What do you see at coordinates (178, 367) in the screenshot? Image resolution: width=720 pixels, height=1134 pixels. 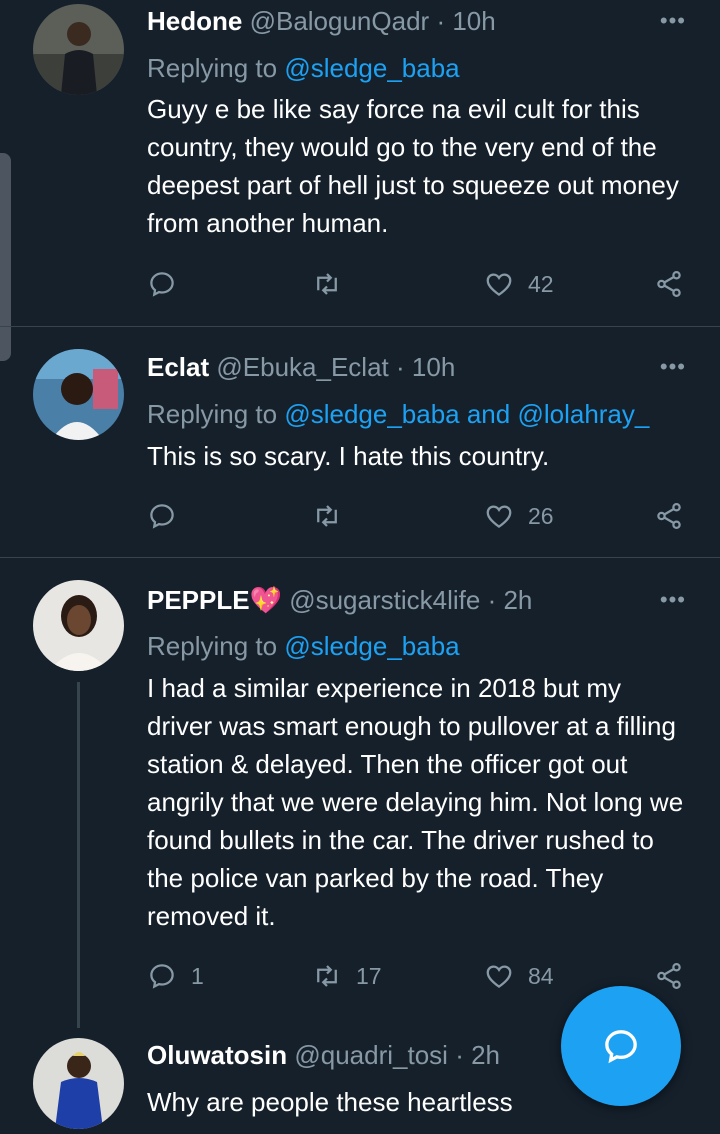 I see `display-name: Eclat` at bounding box center [178, 367].